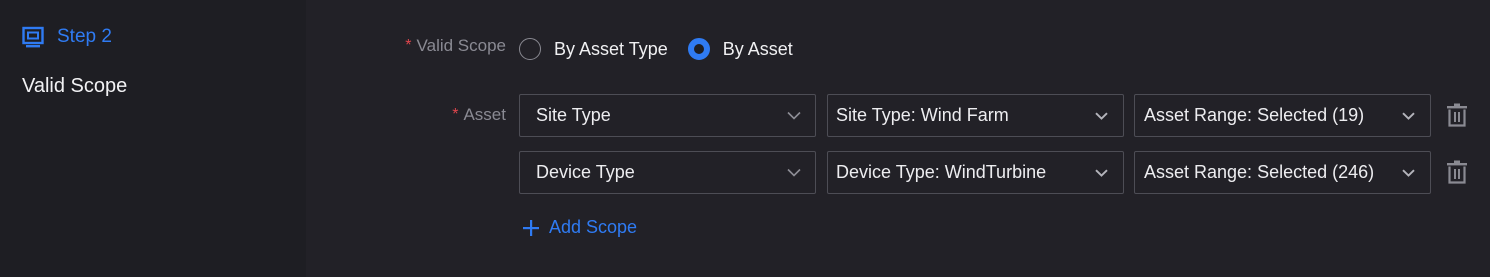  What do you see at coordinates (579, 227) in the screenshot?
I see `add-scope-button: Add Scope` at bounding box center [579, 227].